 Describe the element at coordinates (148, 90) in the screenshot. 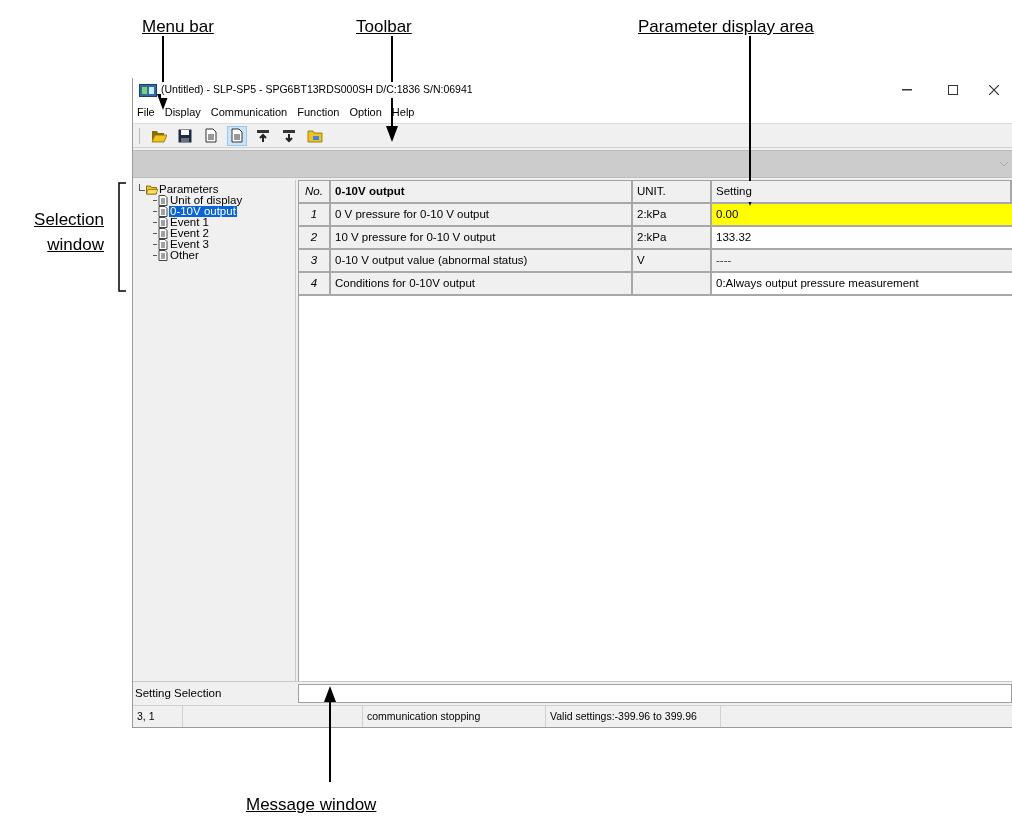

I see `app-icon` at that location.